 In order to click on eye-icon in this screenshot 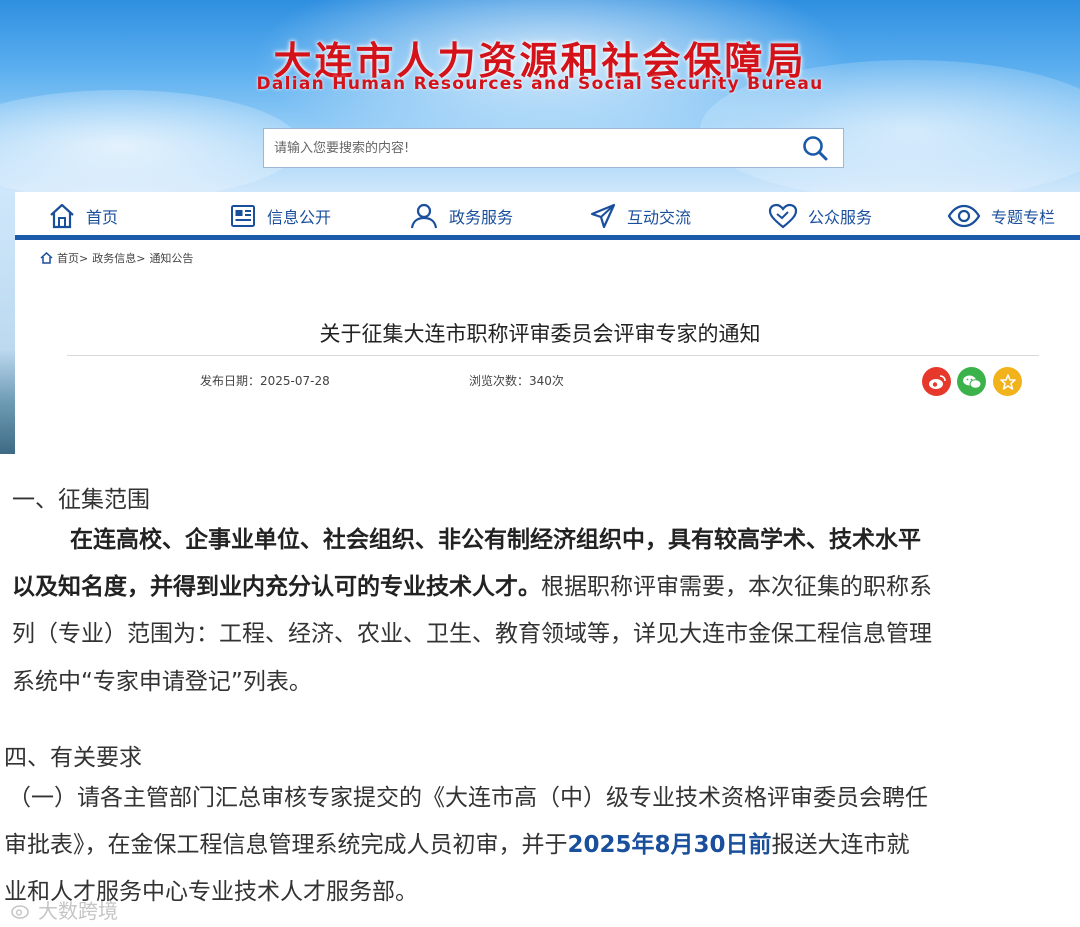, I will do `click(964, 216)`.